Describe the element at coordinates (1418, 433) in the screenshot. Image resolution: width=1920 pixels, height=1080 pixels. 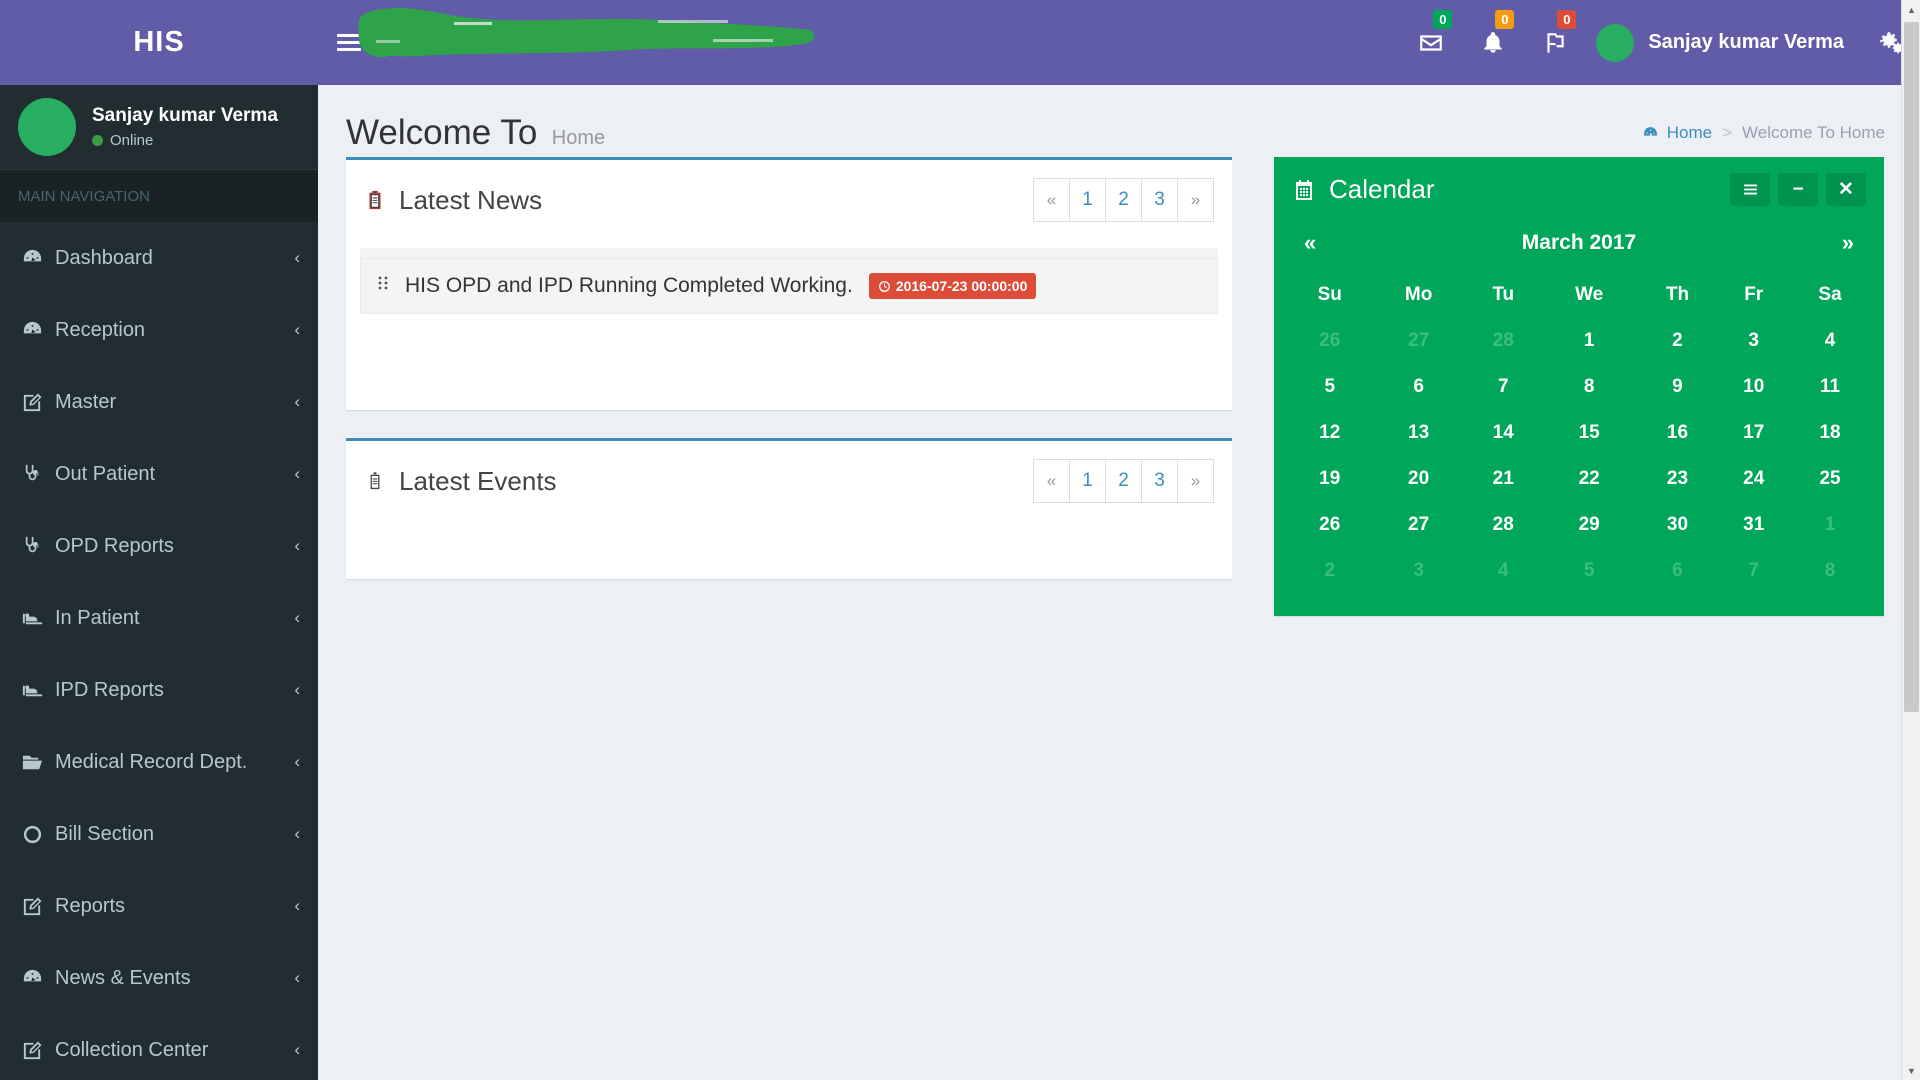
I see `calendar-day-cell: 13` at that location.